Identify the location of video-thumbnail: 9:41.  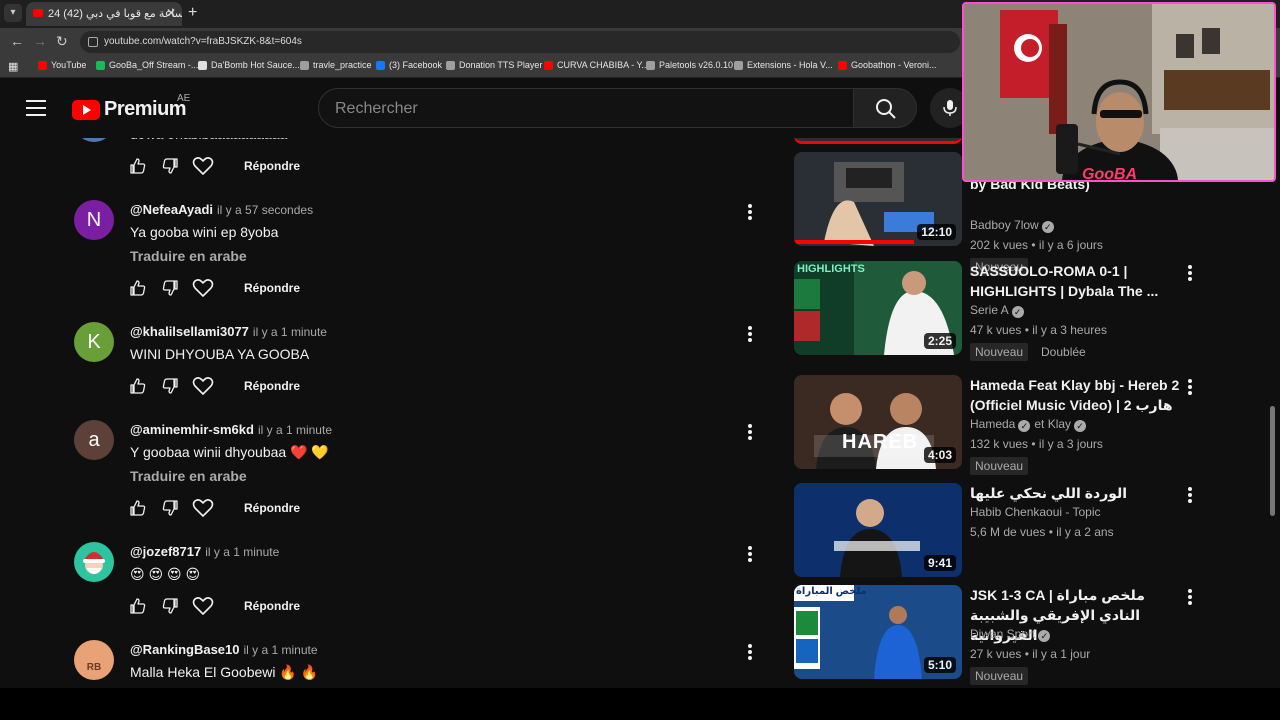
(878, 530).